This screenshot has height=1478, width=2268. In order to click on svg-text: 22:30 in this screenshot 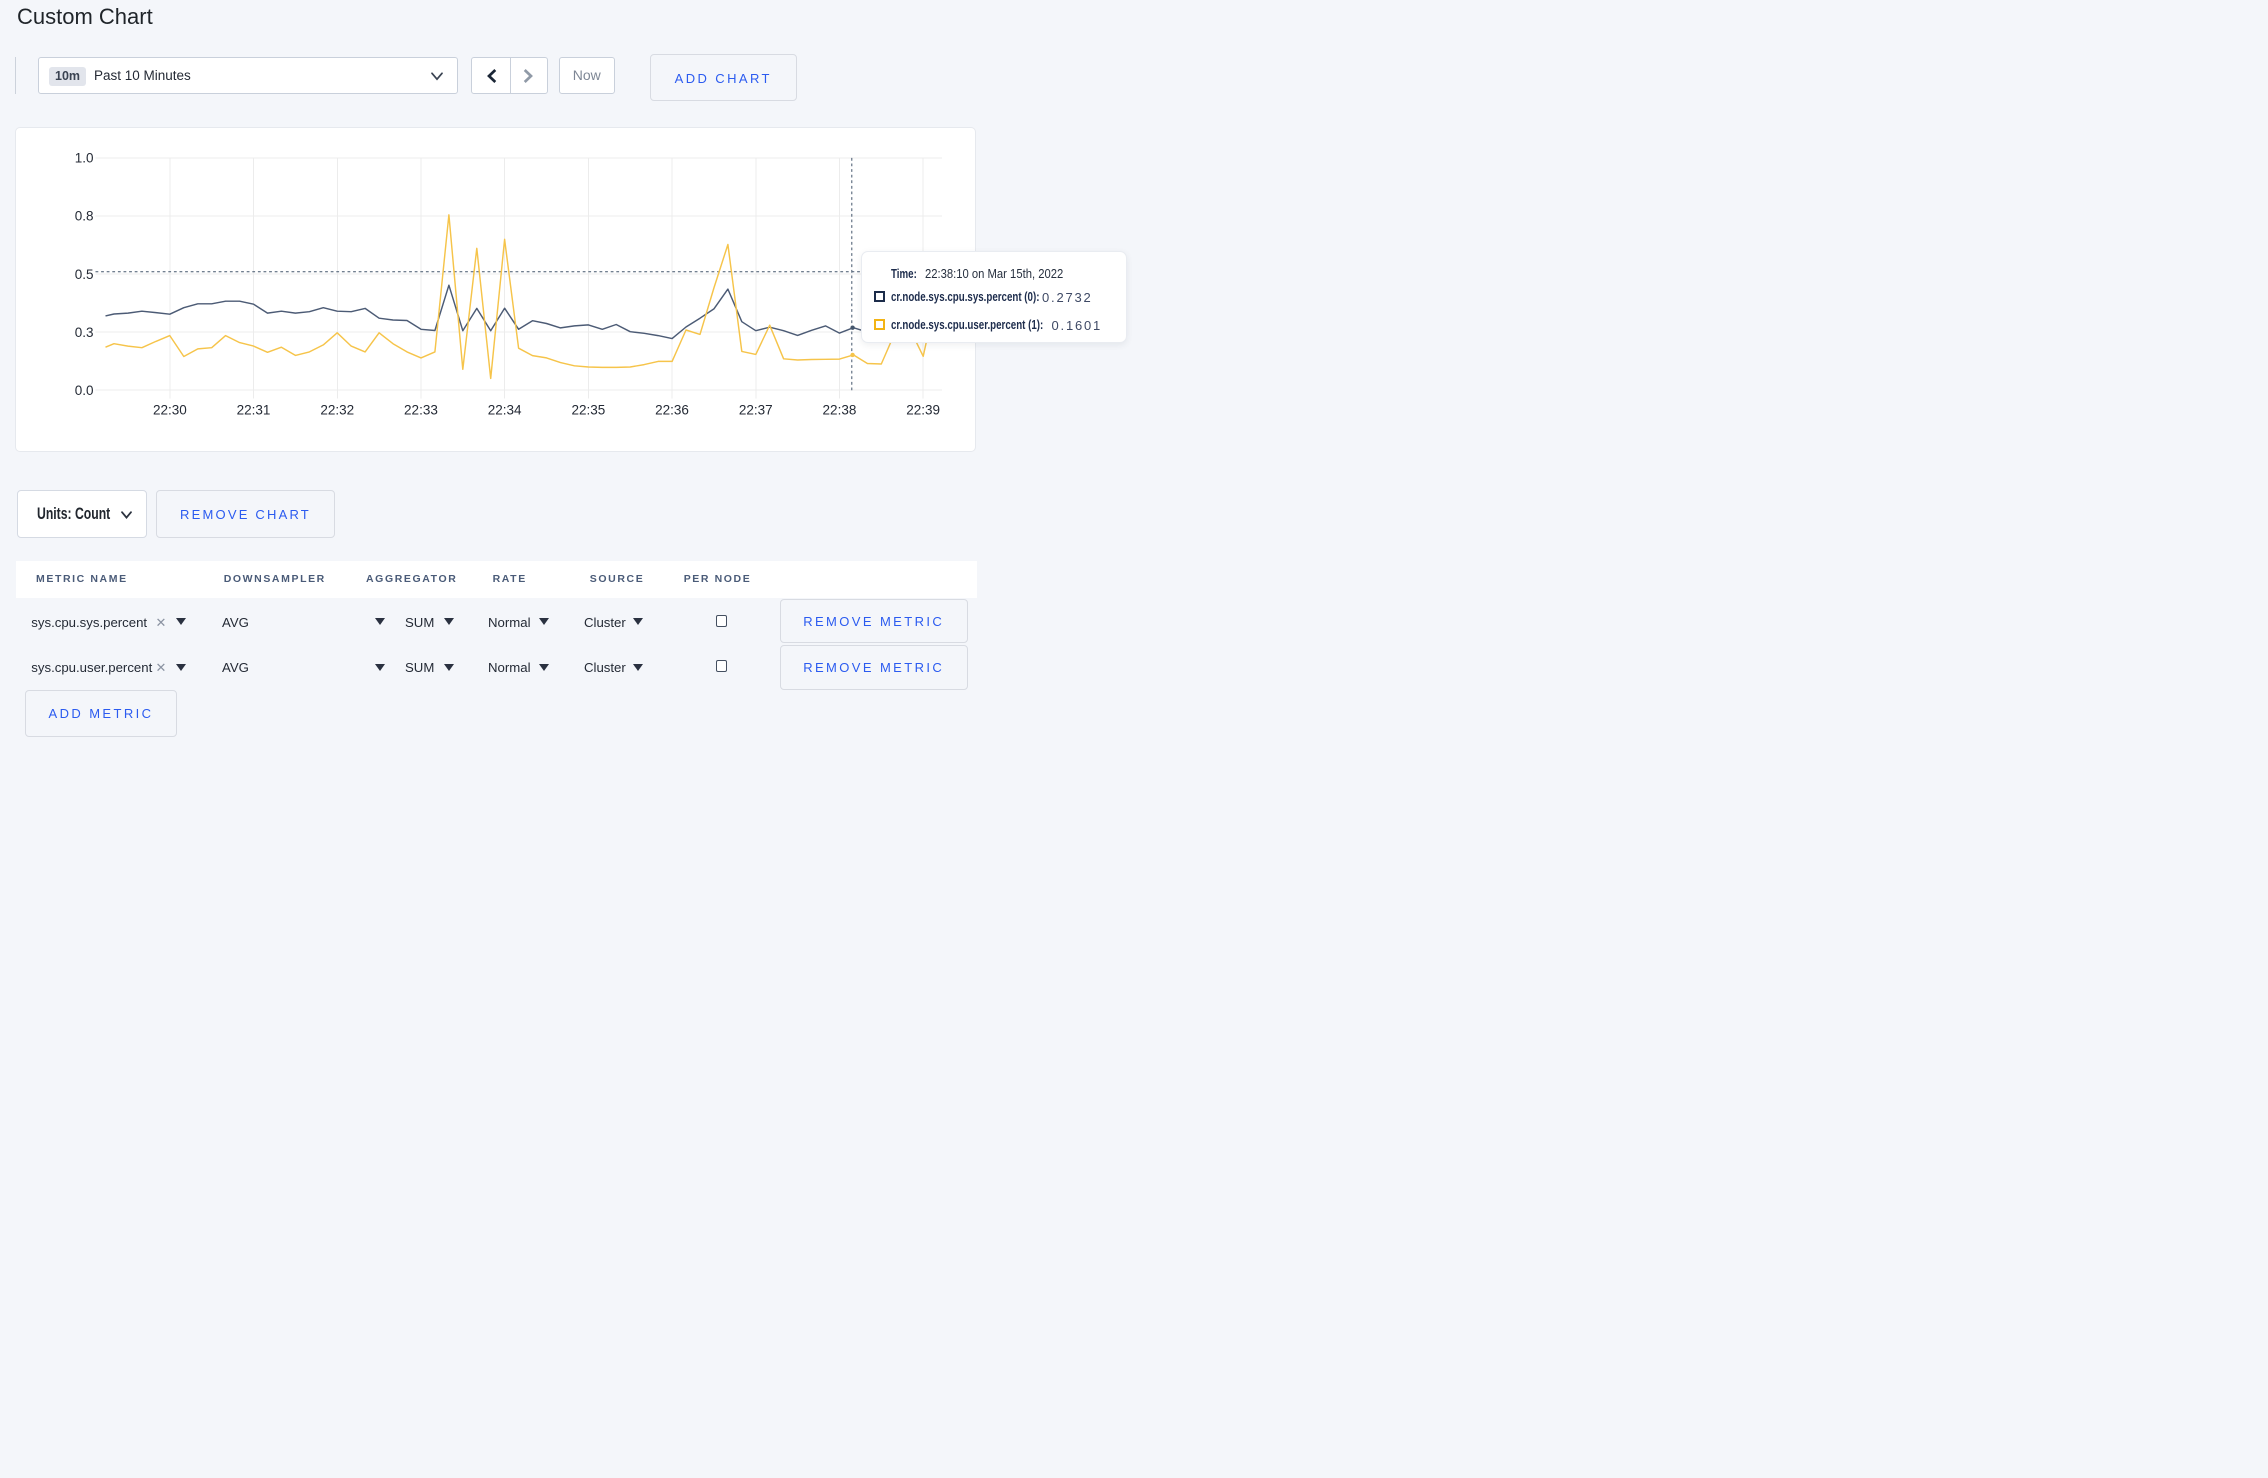, I will do `click(170, 409)`.